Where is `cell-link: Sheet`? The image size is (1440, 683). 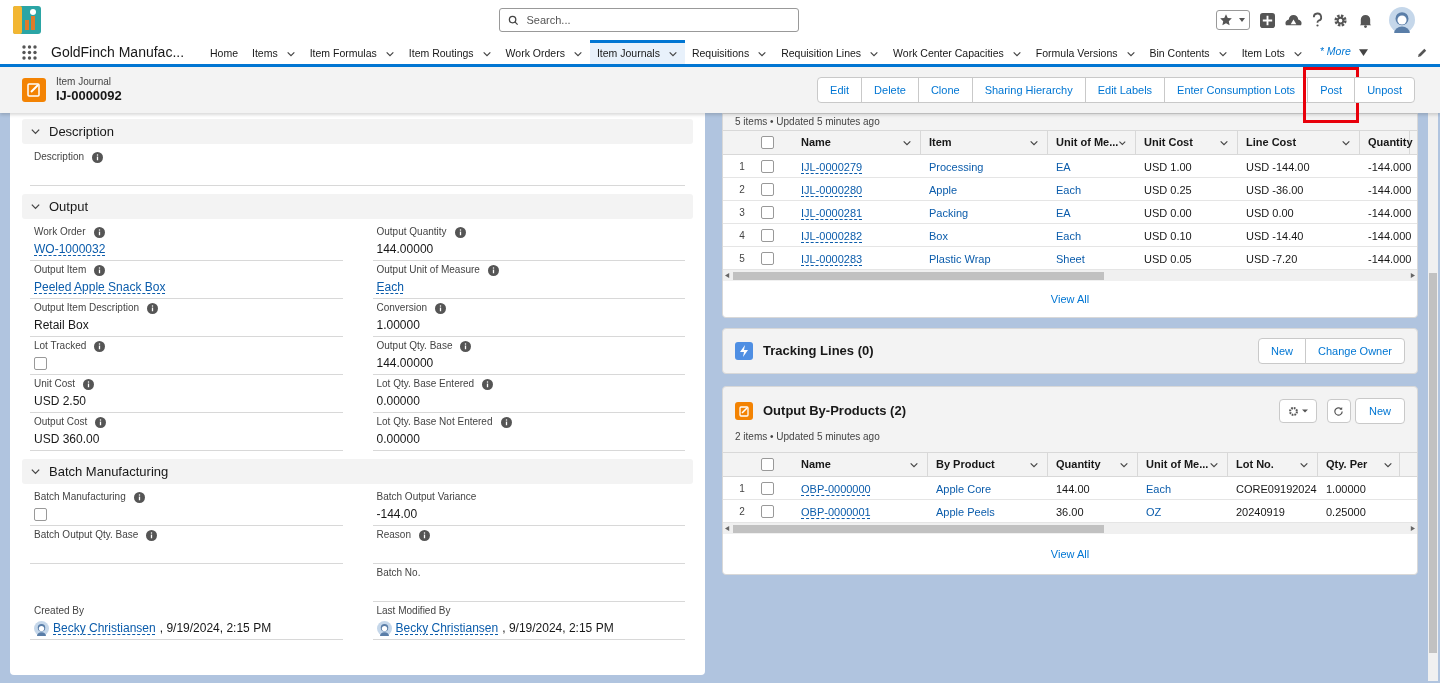
cell-link: Sheet is located at coordinates (1070, 259).